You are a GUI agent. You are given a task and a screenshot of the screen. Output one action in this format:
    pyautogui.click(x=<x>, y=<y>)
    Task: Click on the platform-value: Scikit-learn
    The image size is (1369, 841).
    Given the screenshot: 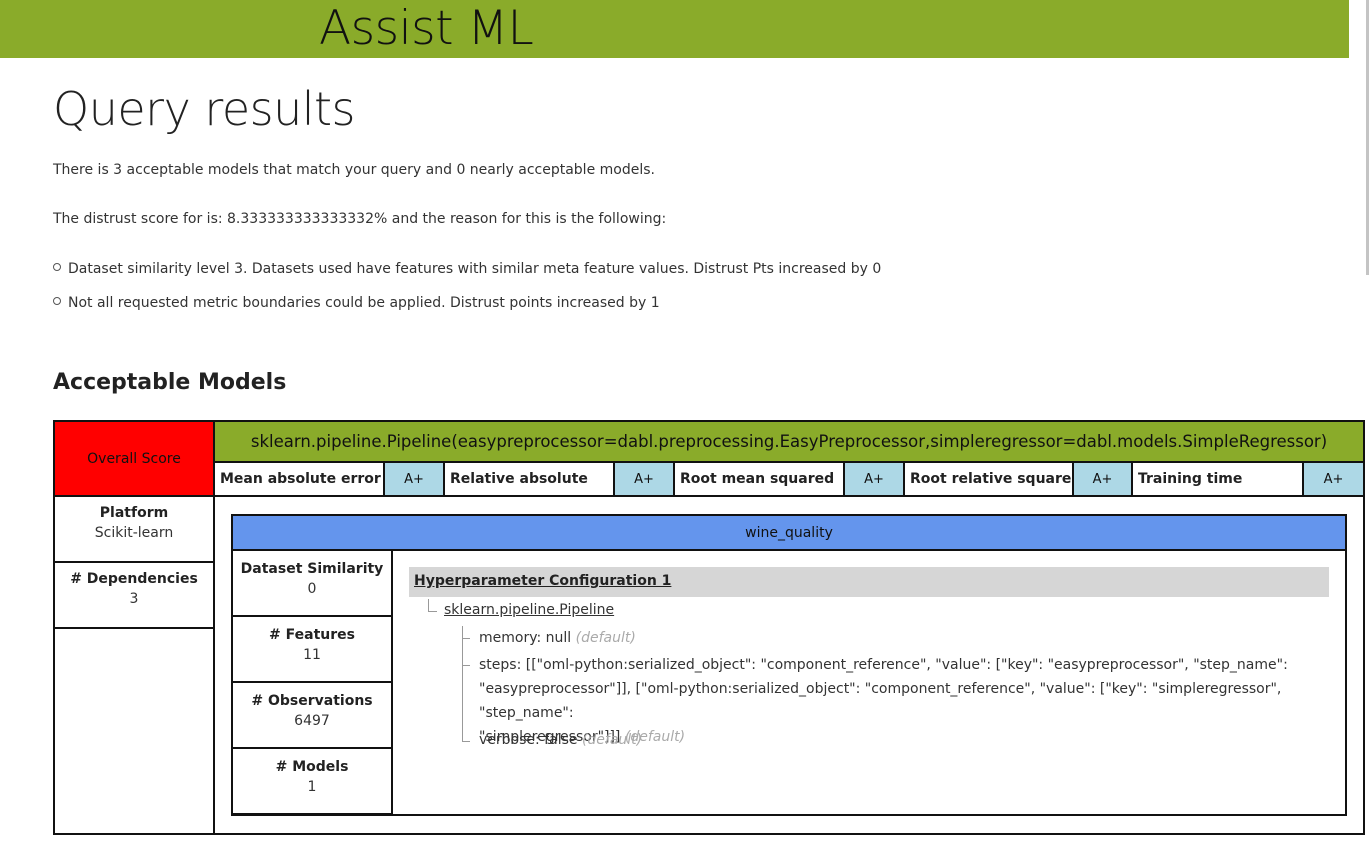 What is the action you would take?
    pyautogui.click(x=134, y=533)
    